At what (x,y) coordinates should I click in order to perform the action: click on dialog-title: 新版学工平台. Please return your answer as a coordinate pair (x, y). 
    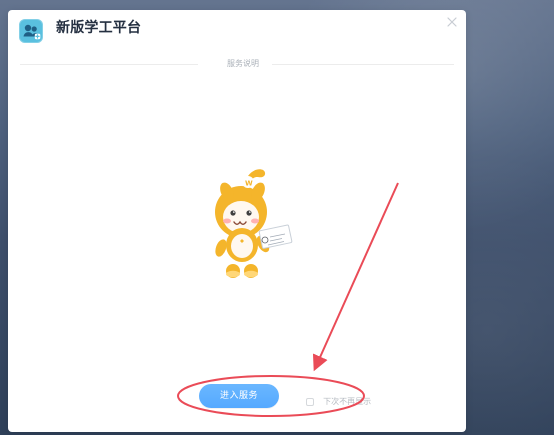
    Looking at the image, I should click on (99, 28).